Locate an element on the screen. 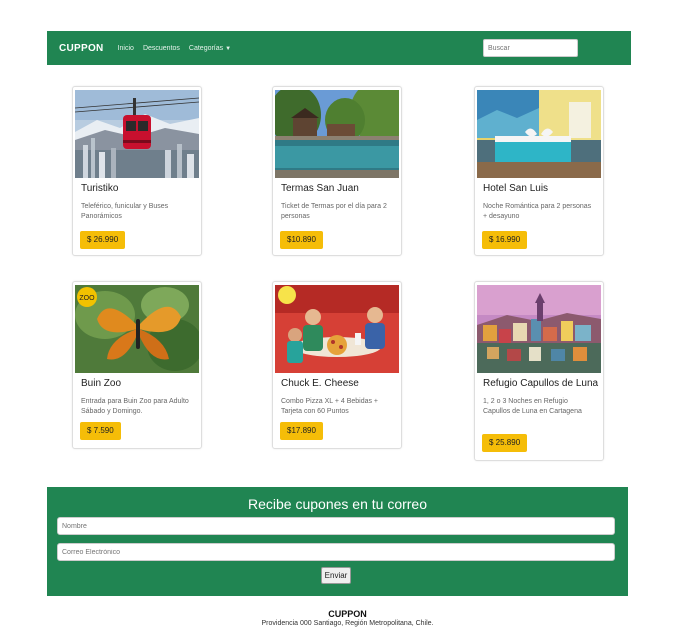  nav-dropdown-categorias: Categorías ▼ is located at coordinates (210, 48).